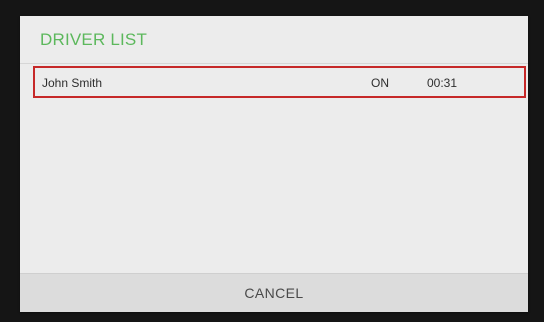  What do you see at coordinates (279, 82) in the screenshot?
I see `driver-row: John Smith ON 00:31` at bounding box center [279, 82].